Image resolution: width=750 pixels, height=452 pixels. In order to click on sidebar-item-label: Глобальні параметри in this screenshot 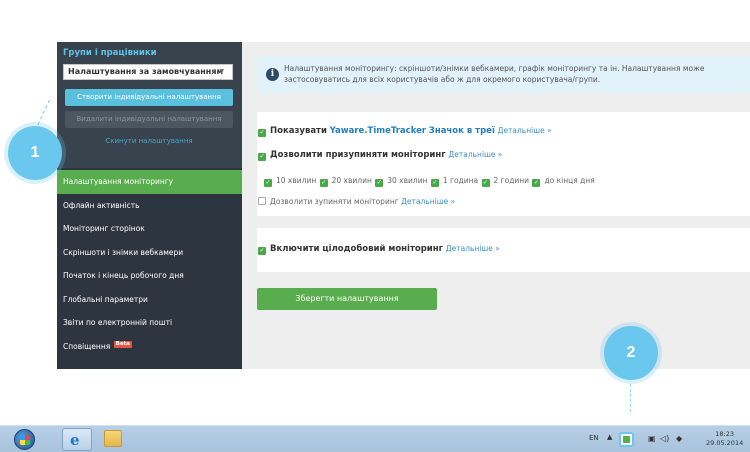, I will do `click(105, 299)`.